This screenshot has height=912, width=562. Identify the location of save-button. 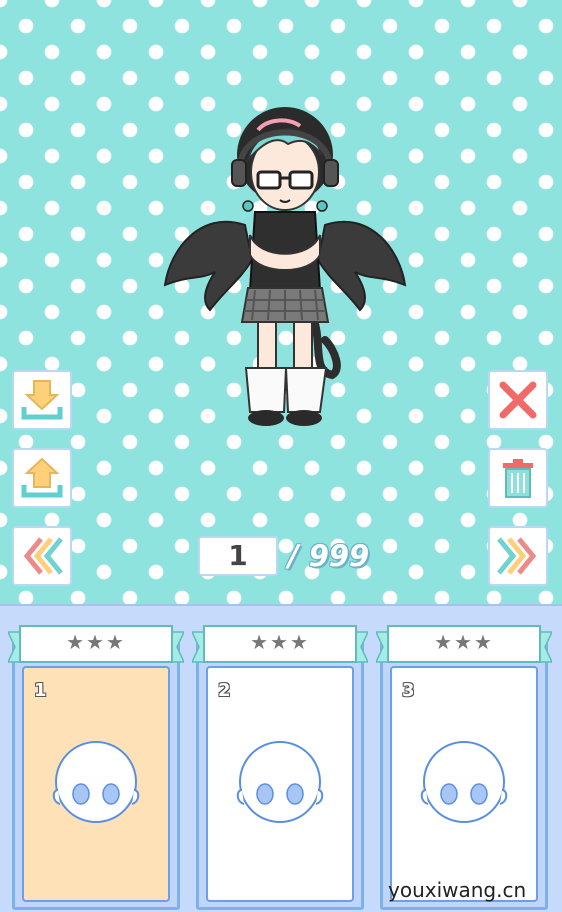
(42, 400).